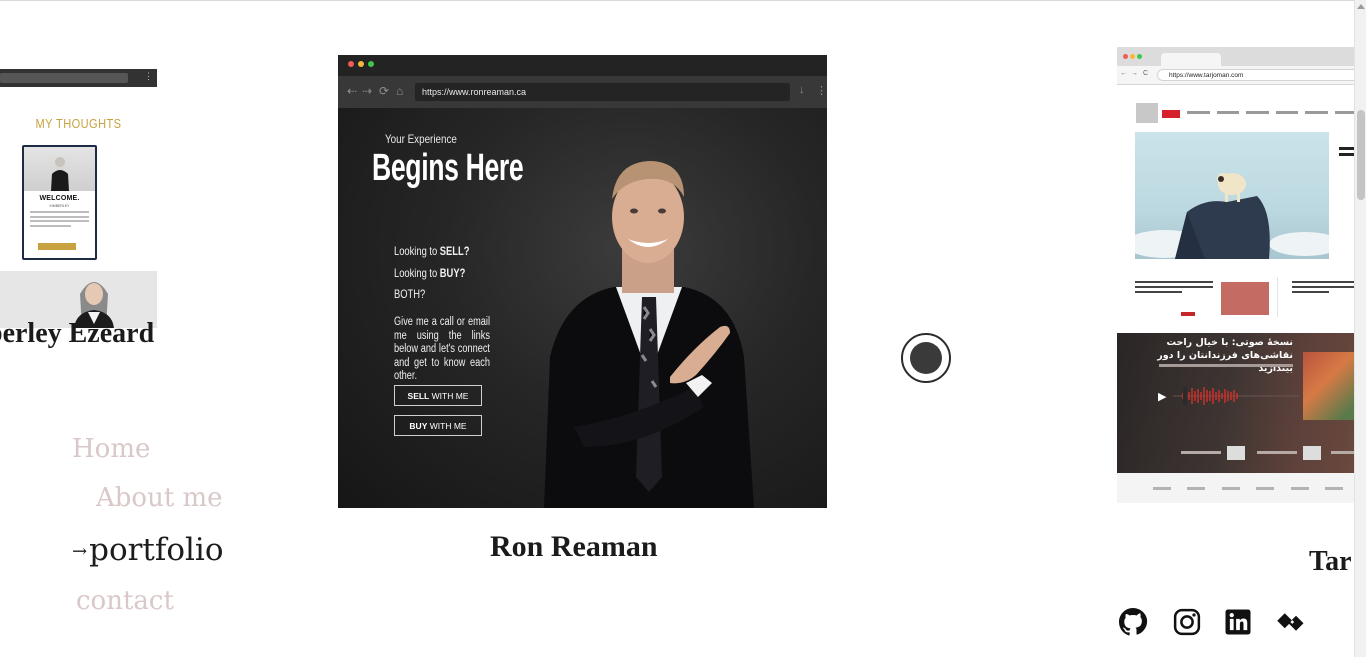  Describe the element at coordinates (111, 449) in the screenshot. I see `nav-home: Home` at that location.